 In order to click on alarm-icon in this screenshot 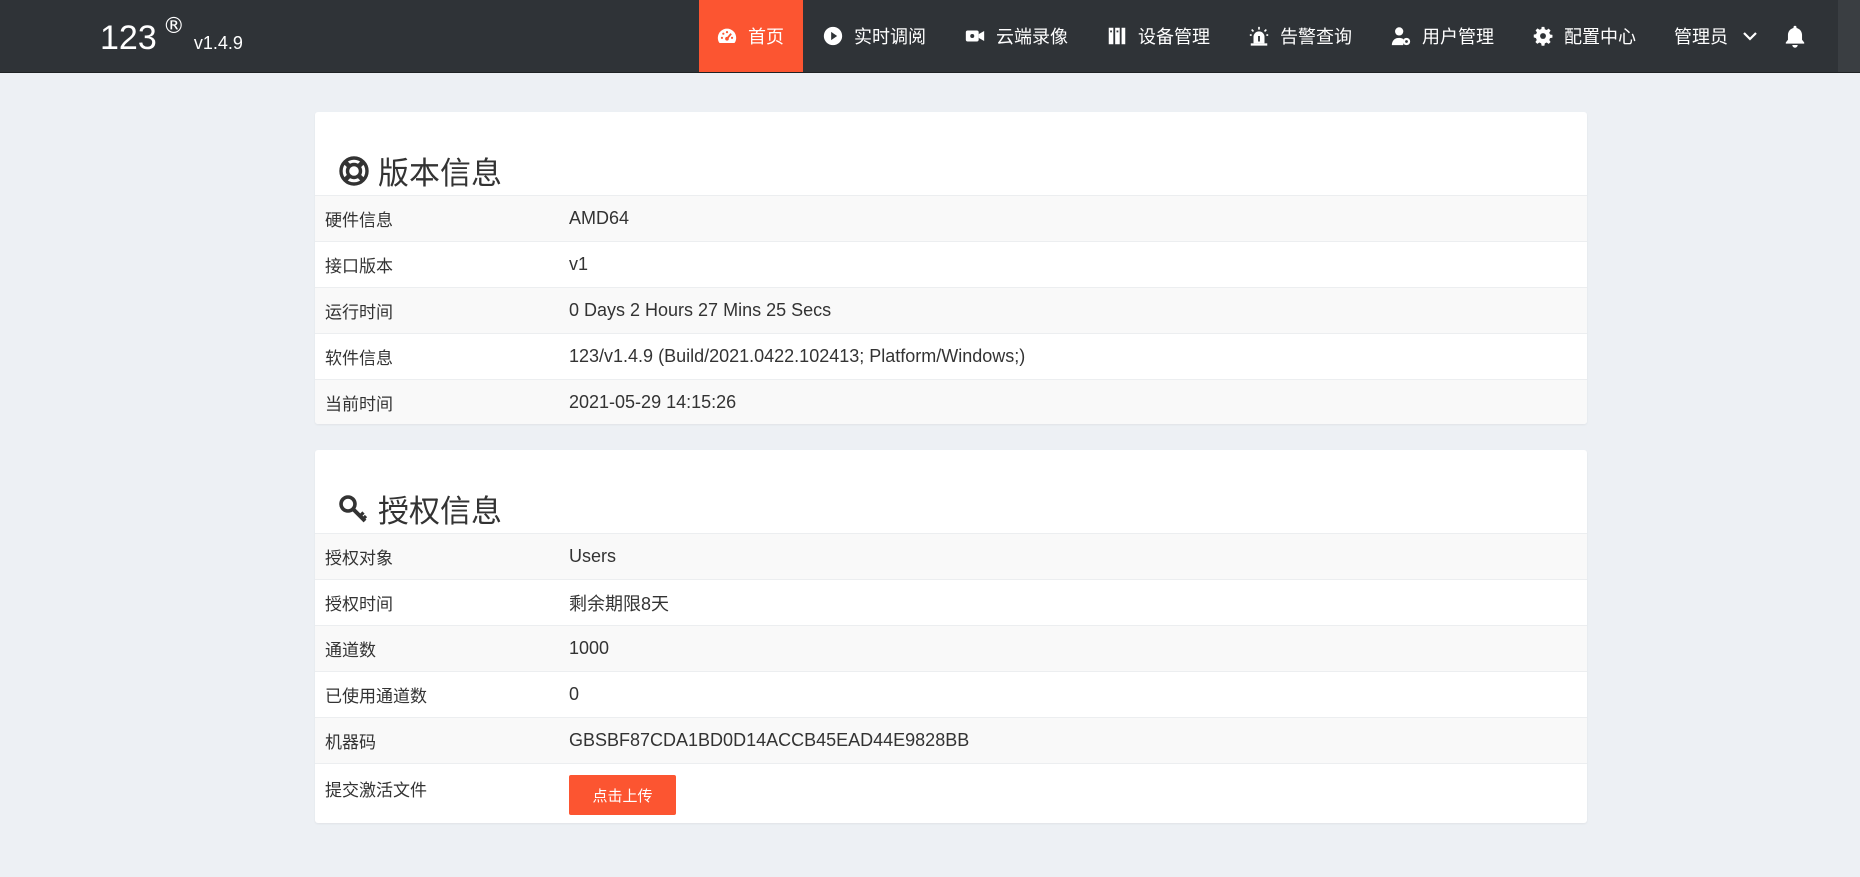, I will do `click(1259, 36)`.